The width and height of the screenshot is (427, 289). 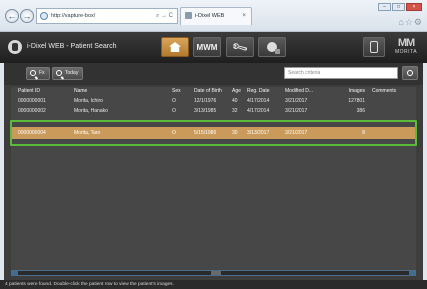 I want to click on brand-mark: MM, so click(x=406, y=43).